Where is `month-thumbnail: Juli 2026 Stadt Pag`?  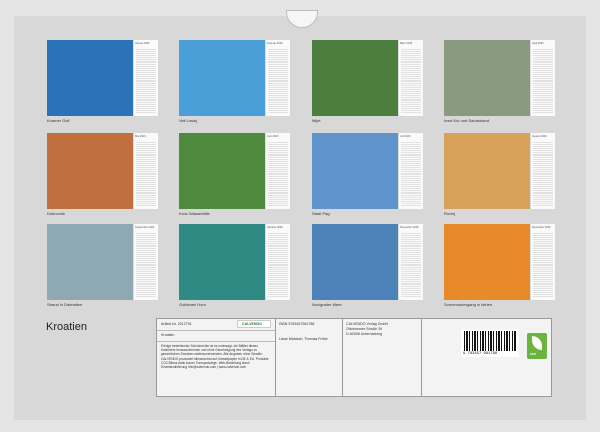
month-thumbnail: Juli 2026 Stadt Pag is located at coordinates (367, 174).